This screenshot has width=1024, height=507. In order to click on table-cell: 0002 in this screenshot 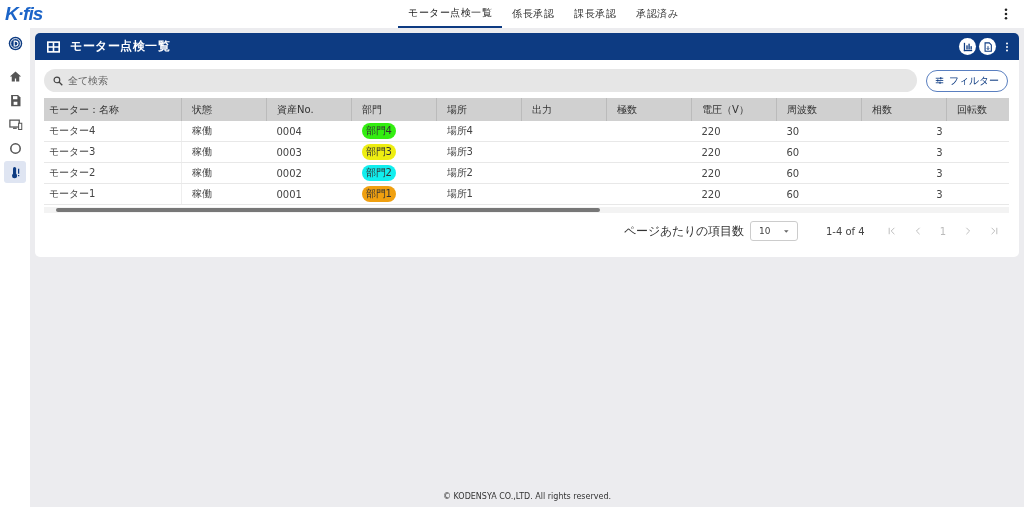, I will do `click(309, 173)`.